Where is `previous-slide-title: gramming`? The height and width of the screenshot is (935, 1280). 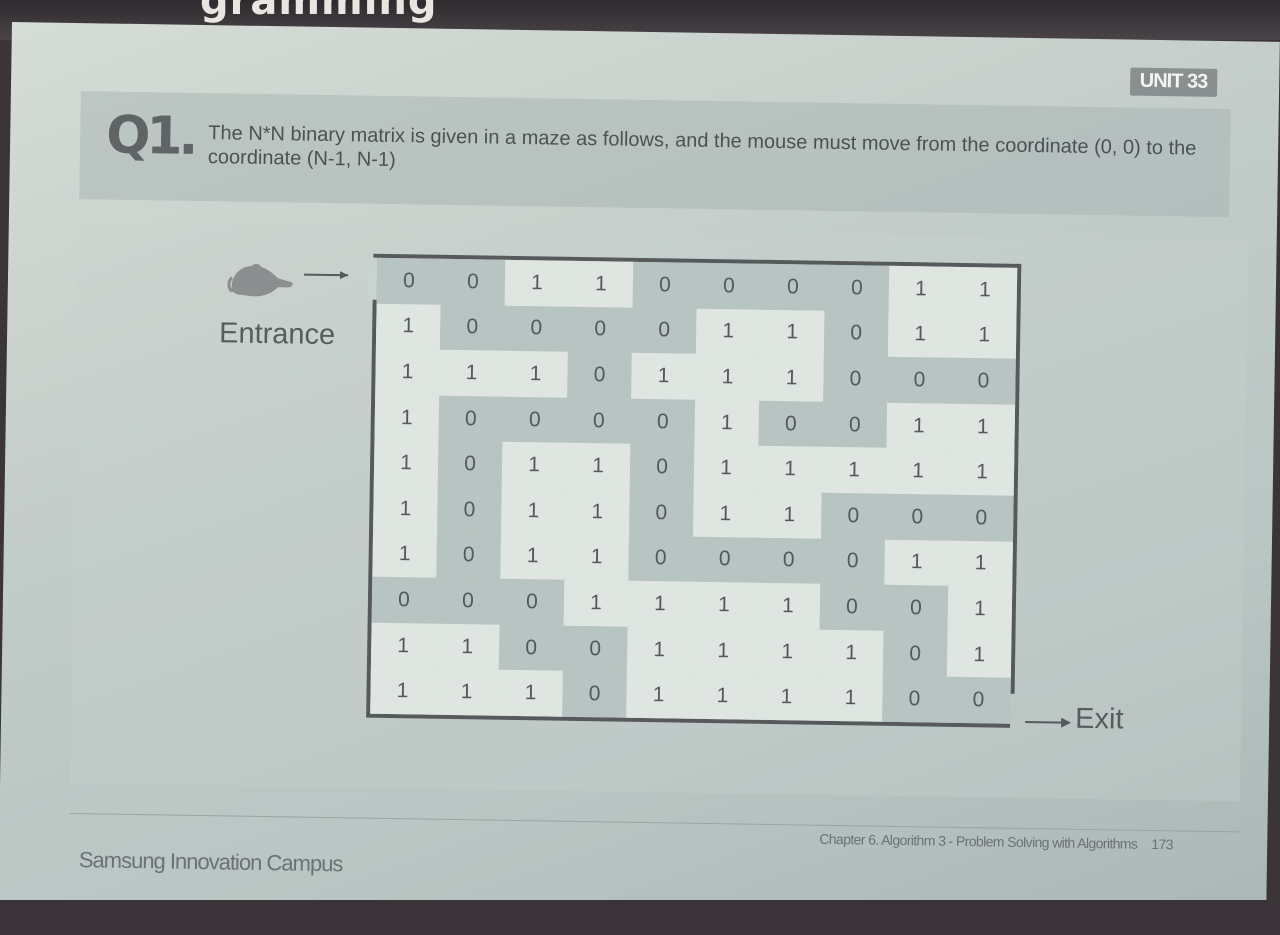 previous-slide-title: gramming is located at coordinates (319, 12).